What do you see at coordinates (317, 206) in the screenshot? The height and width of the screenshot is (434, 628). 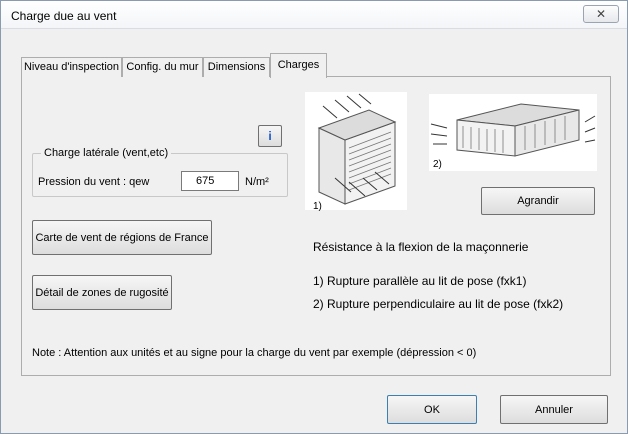 I see `image1-label: 1)` at bounding box center [317, 206].